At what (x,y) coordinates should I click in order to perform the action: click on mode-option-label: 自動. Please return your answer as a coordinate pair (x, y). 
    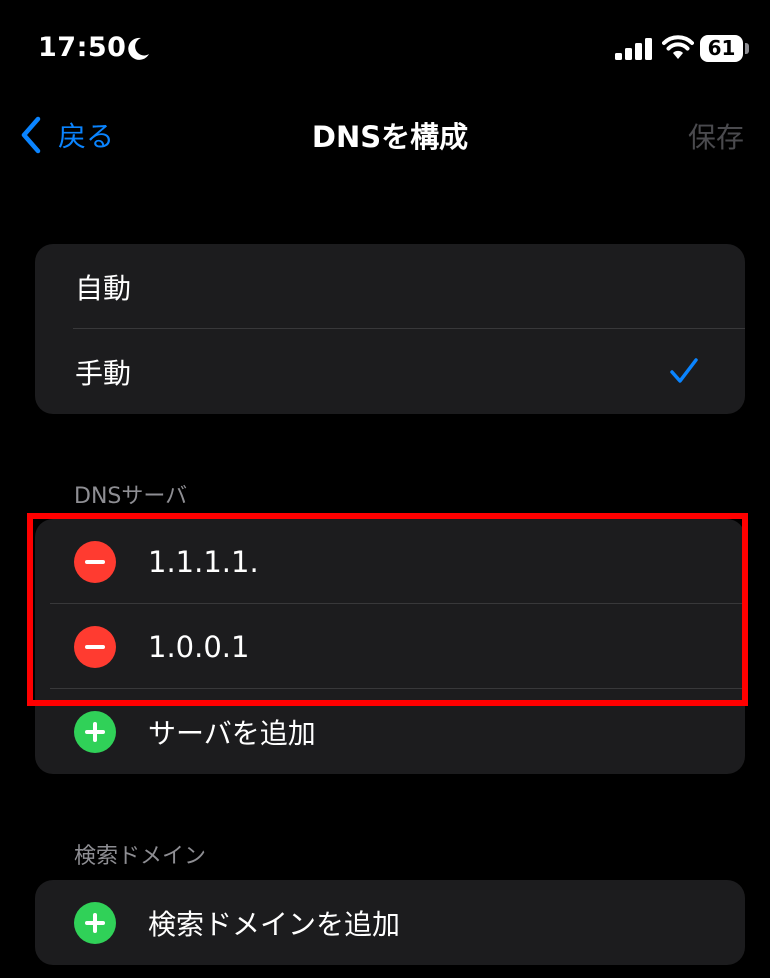
    Looking at the image, I should click on (103, 288).